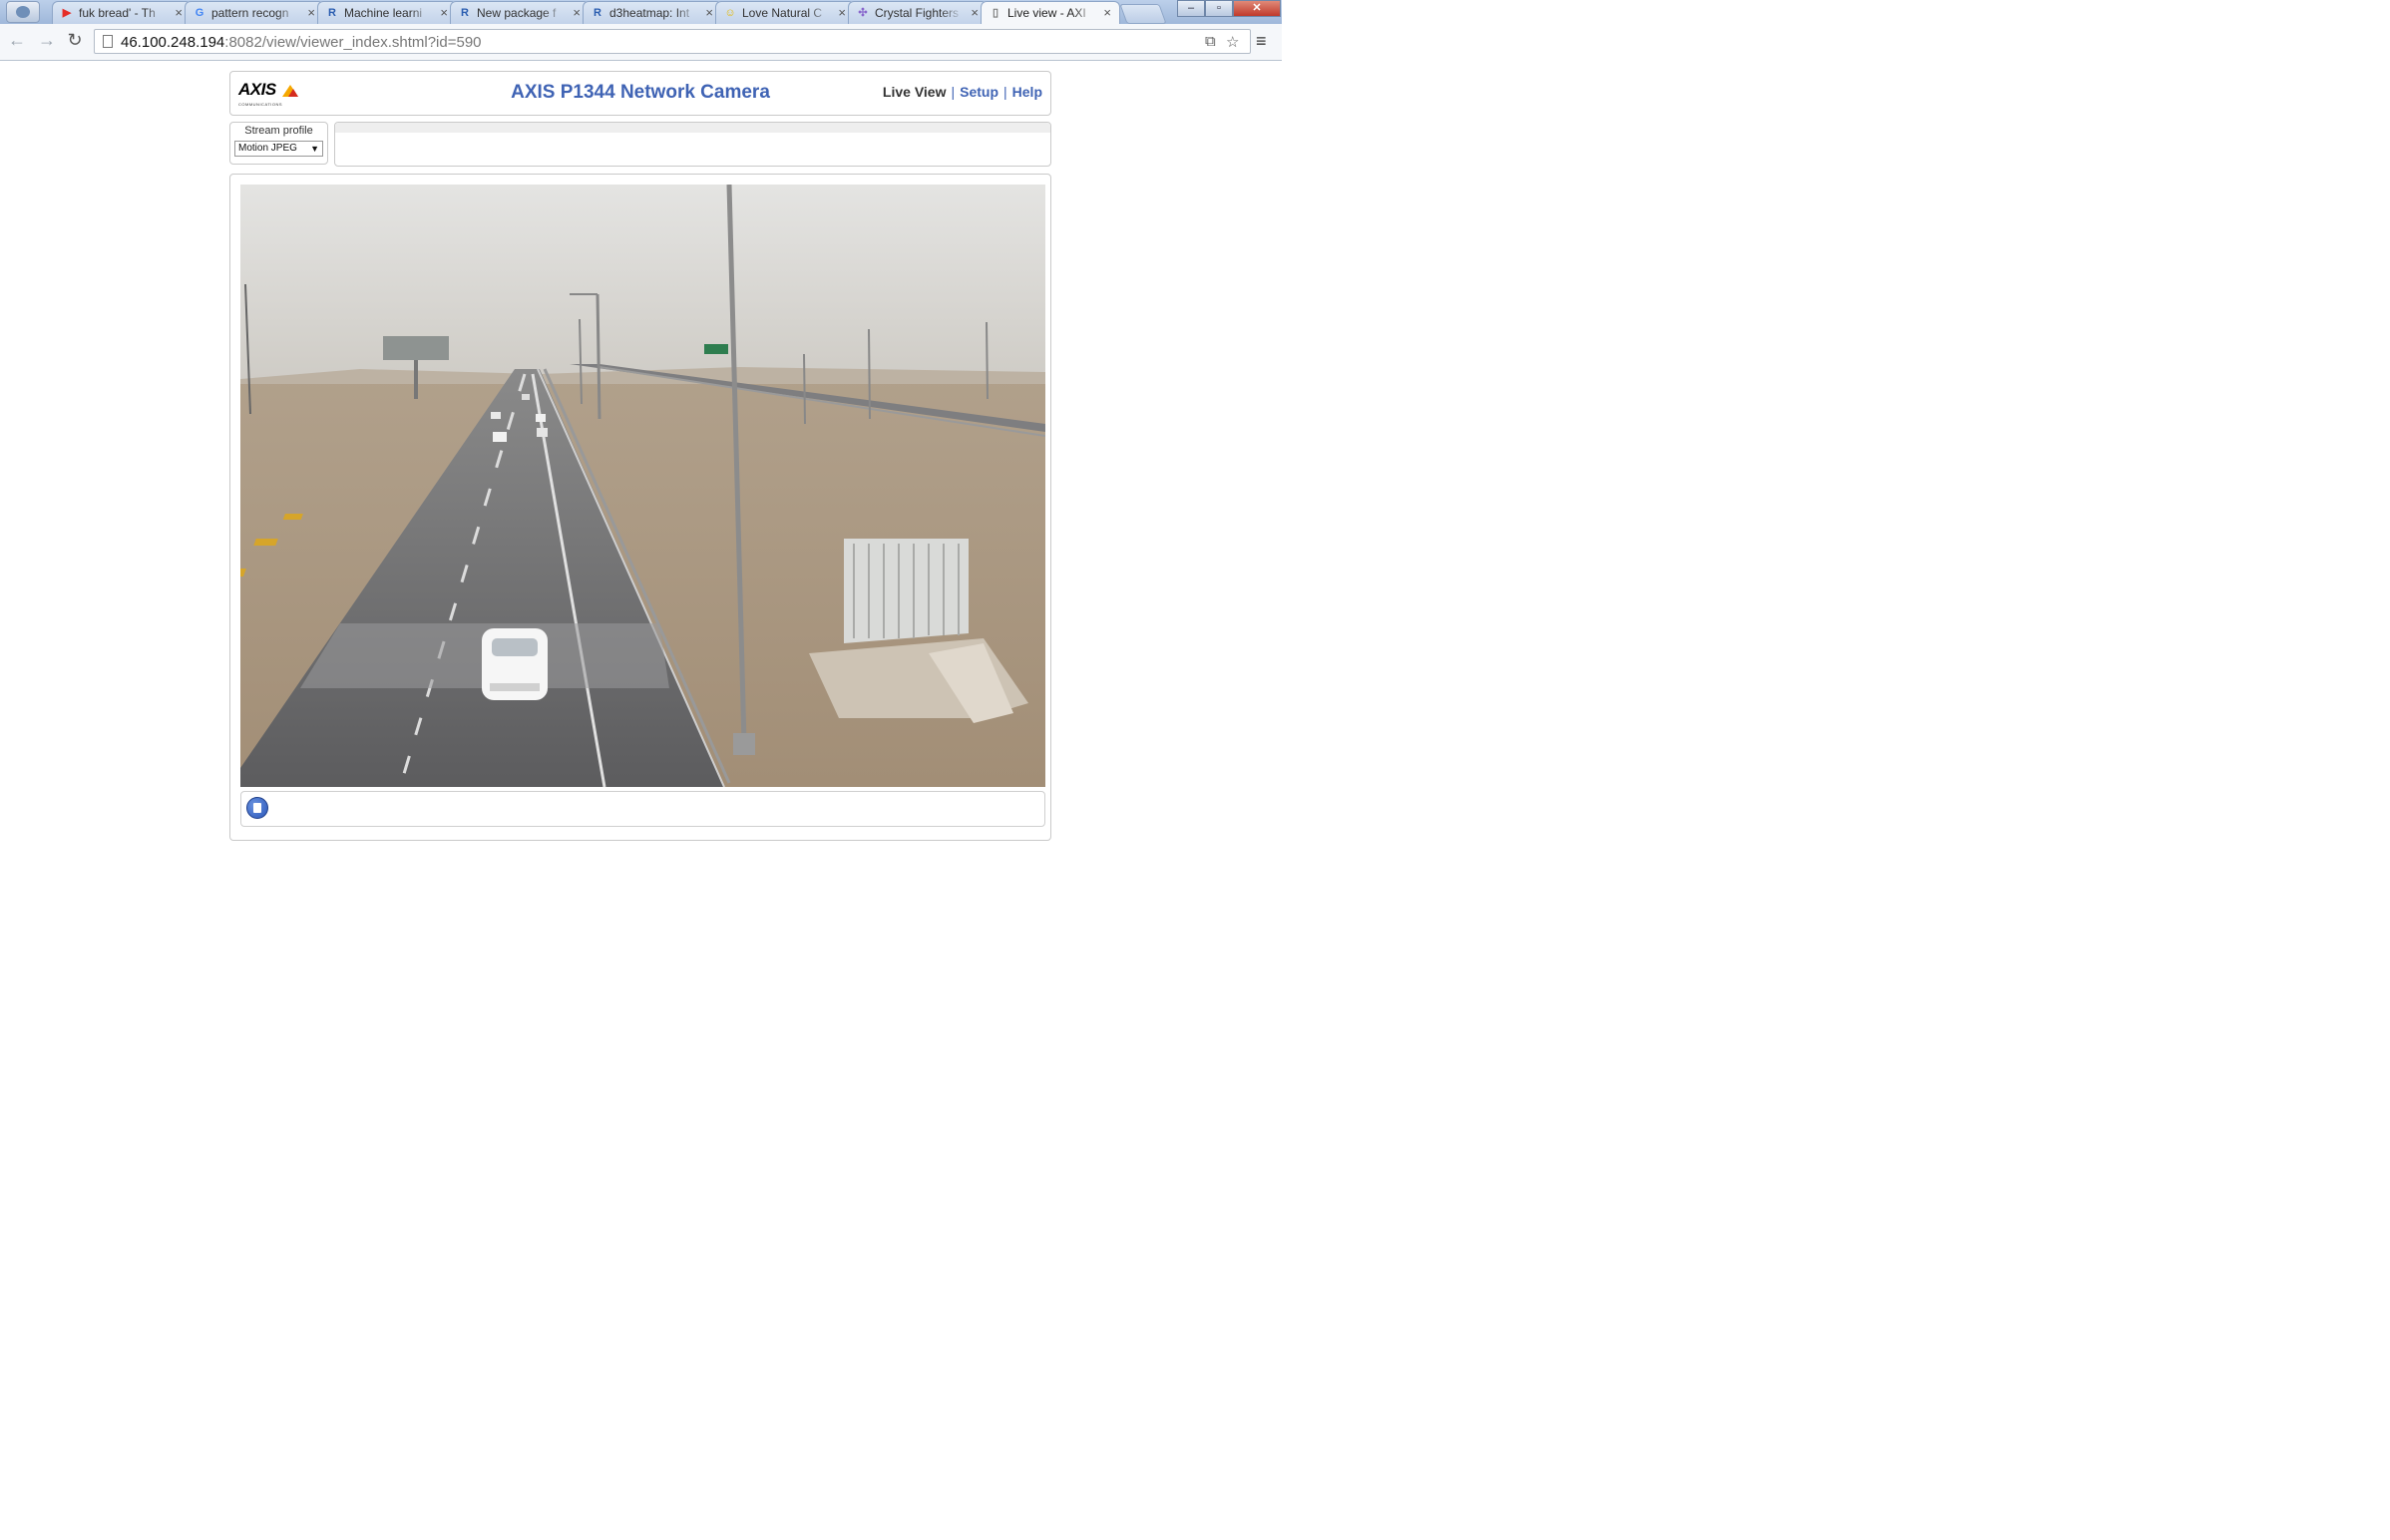  I want to click on tab-title: Live view - AXI, so click(1046, 13).